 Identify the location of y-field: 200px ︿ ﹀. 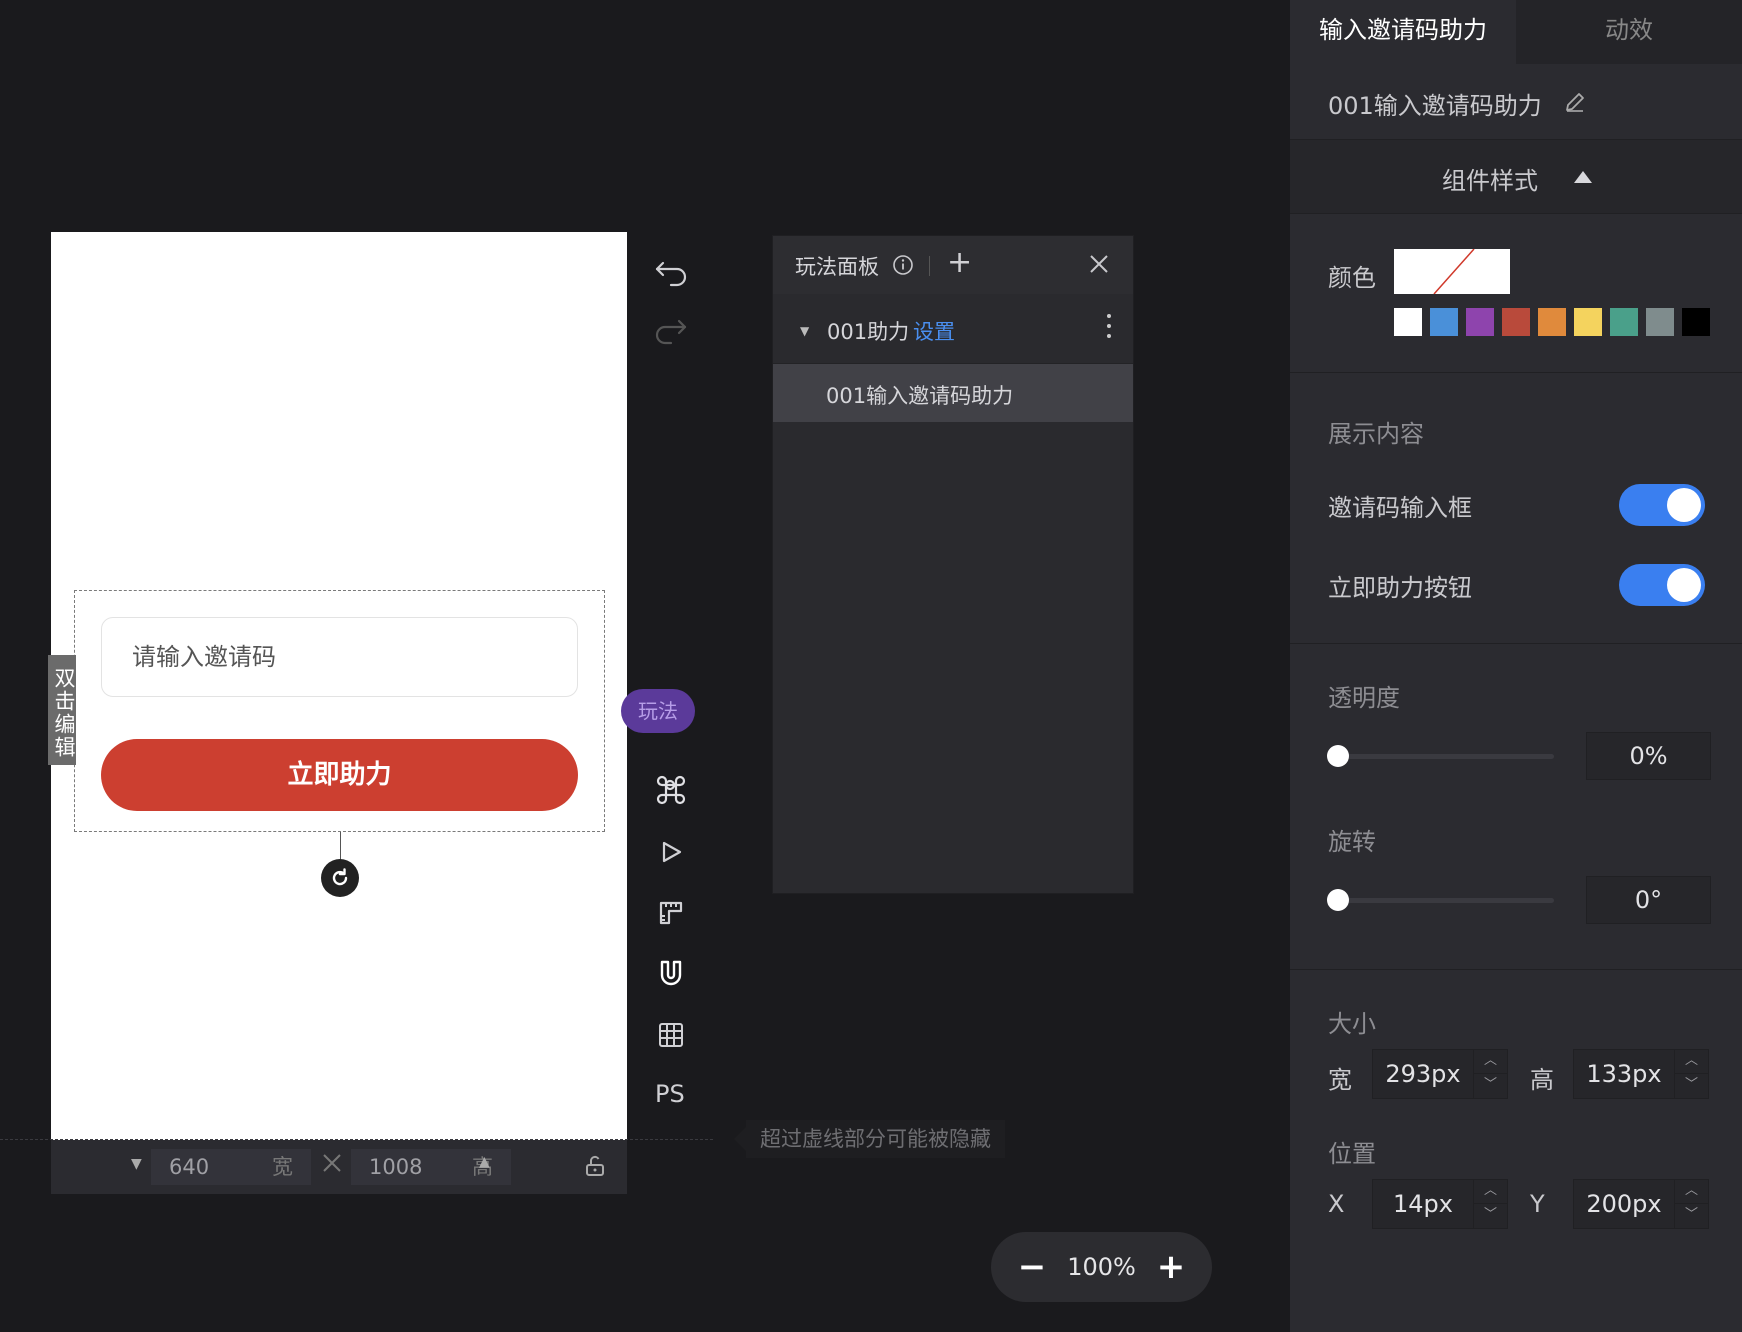
(1641, 1204).